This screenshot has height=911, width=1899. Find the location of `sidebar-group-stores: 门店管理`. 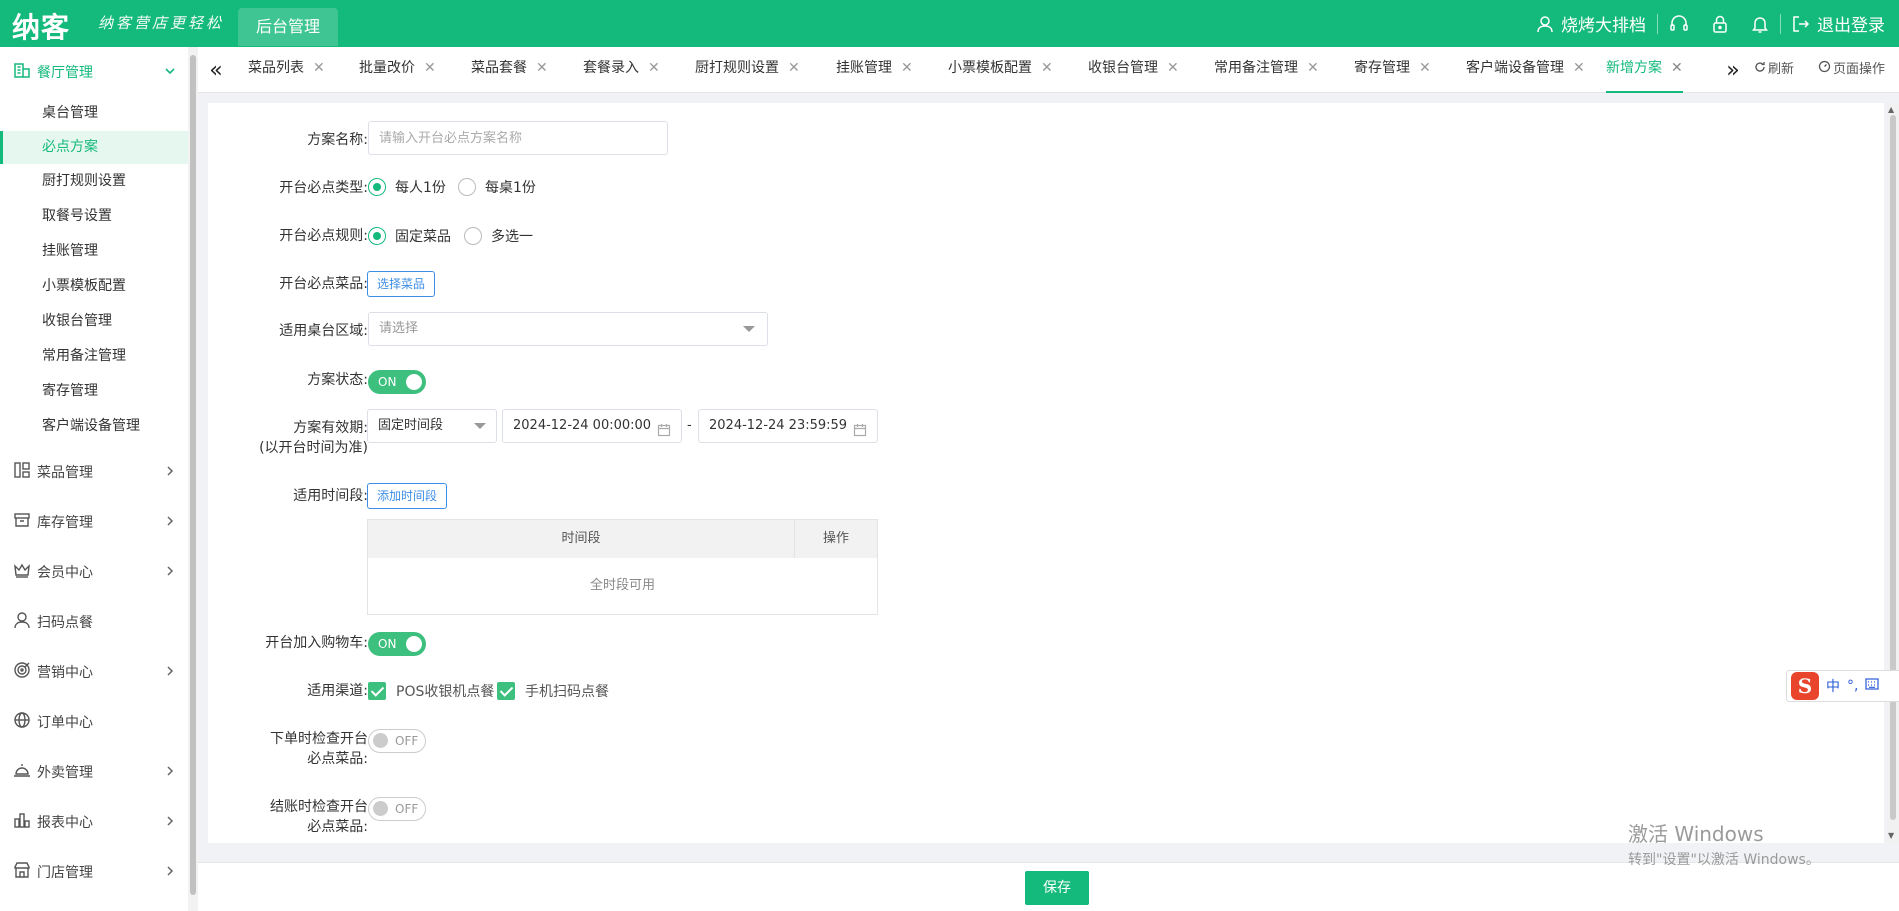

sidebar-group-stores: 门店管理 is located at coordinates (94, 872).